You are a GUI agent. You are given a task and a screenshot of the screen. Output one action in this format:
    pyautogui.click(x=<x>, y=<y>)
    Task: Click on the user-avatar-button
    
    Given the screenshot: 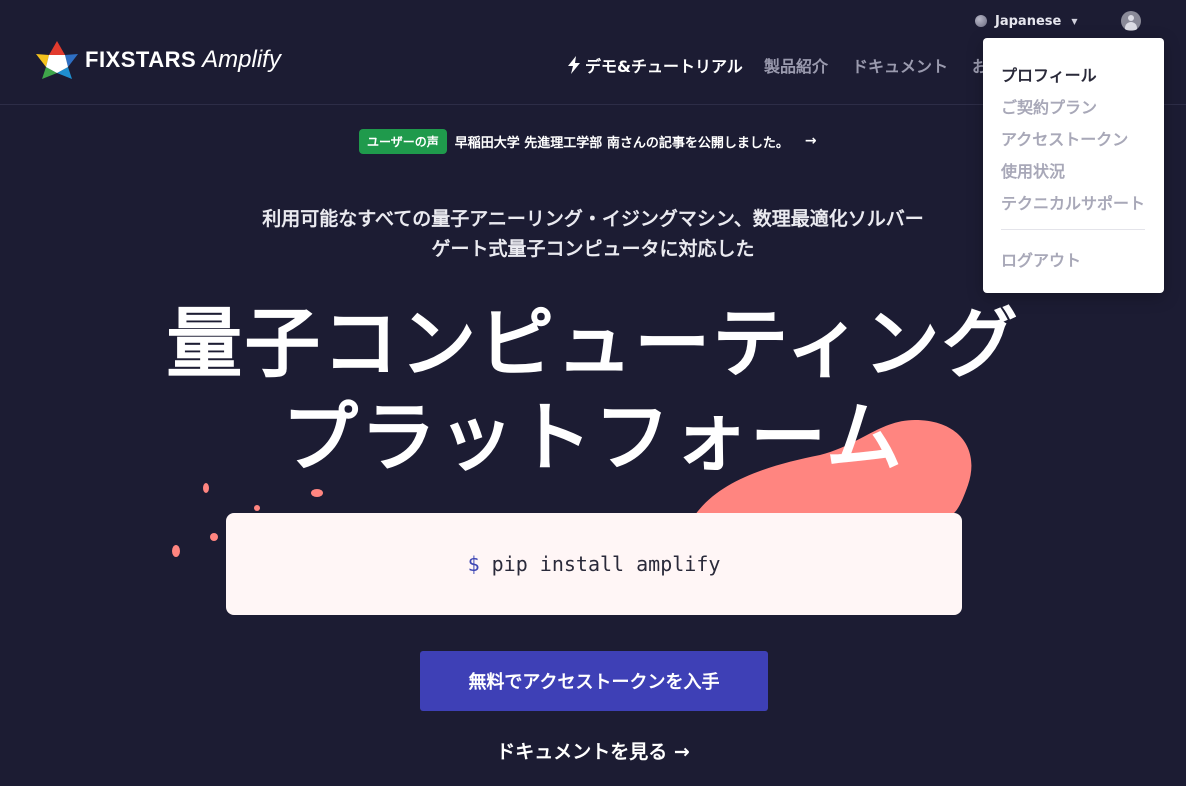 What is the action you would take?
    pyautogui.click(x=1131, y=21)
    